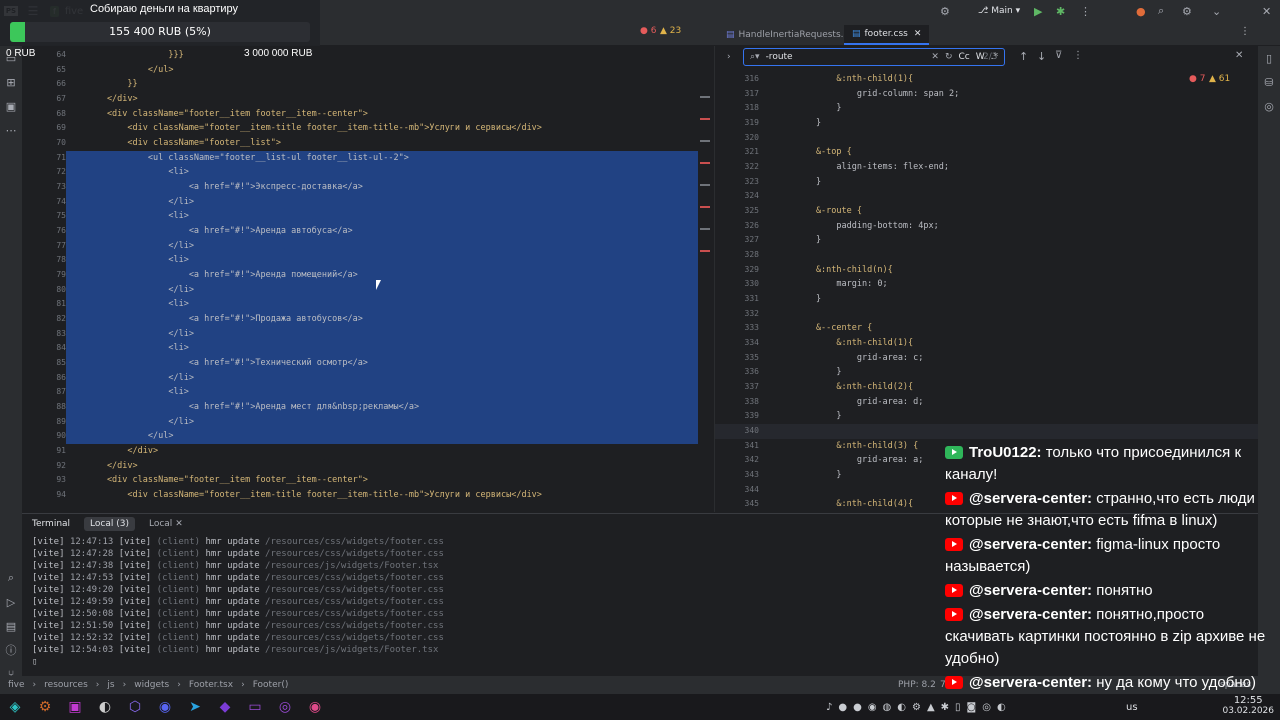 The height and width of the screenshot is (720, 1280). Describe the element at coordinates (779, 57) in the screenshot. I see `search-query: -route` at that location.